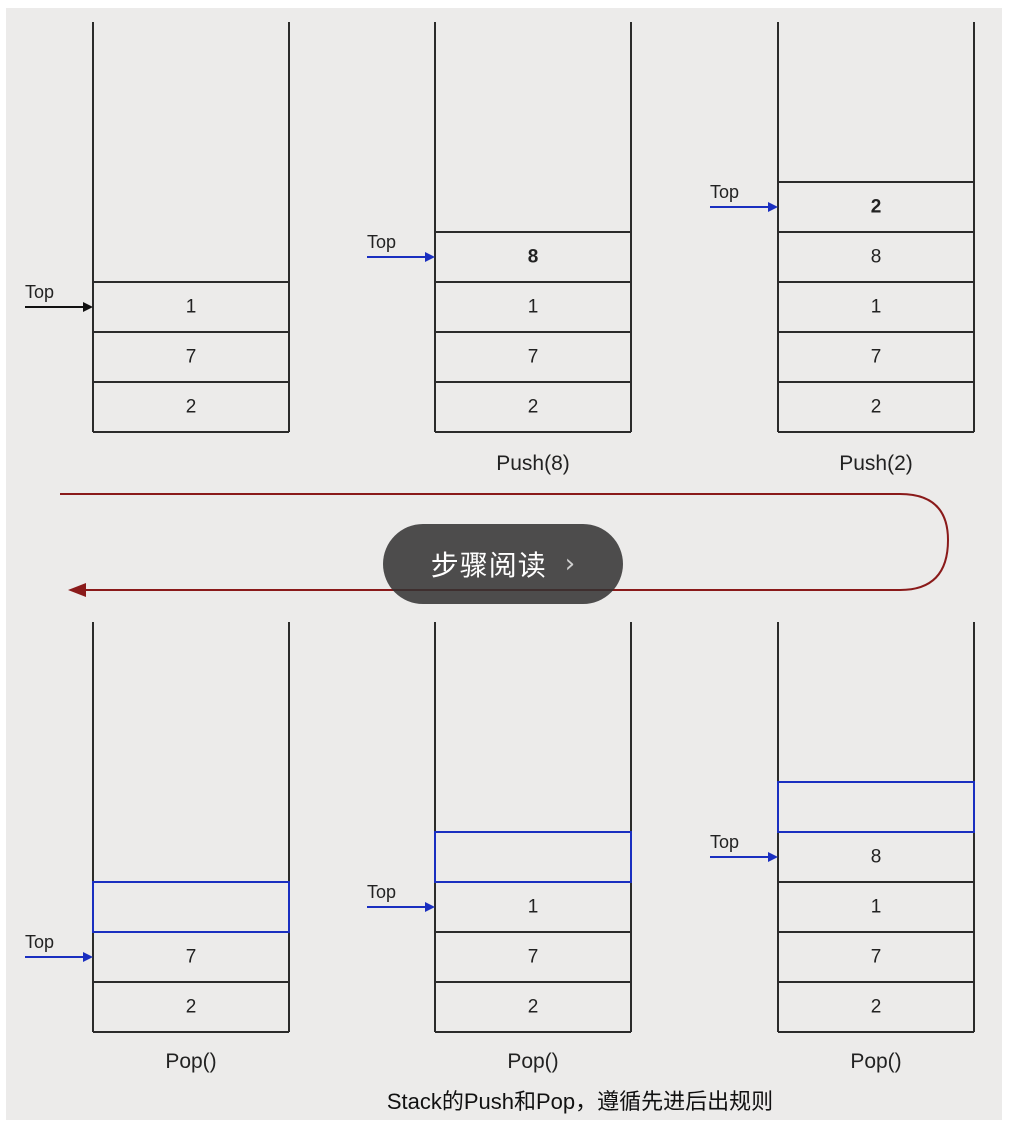 The width and height of the screenshot is (1020, 1124). I want to click on stack-6: 2 7 1 8 Top Pop(), so click(842, 847).